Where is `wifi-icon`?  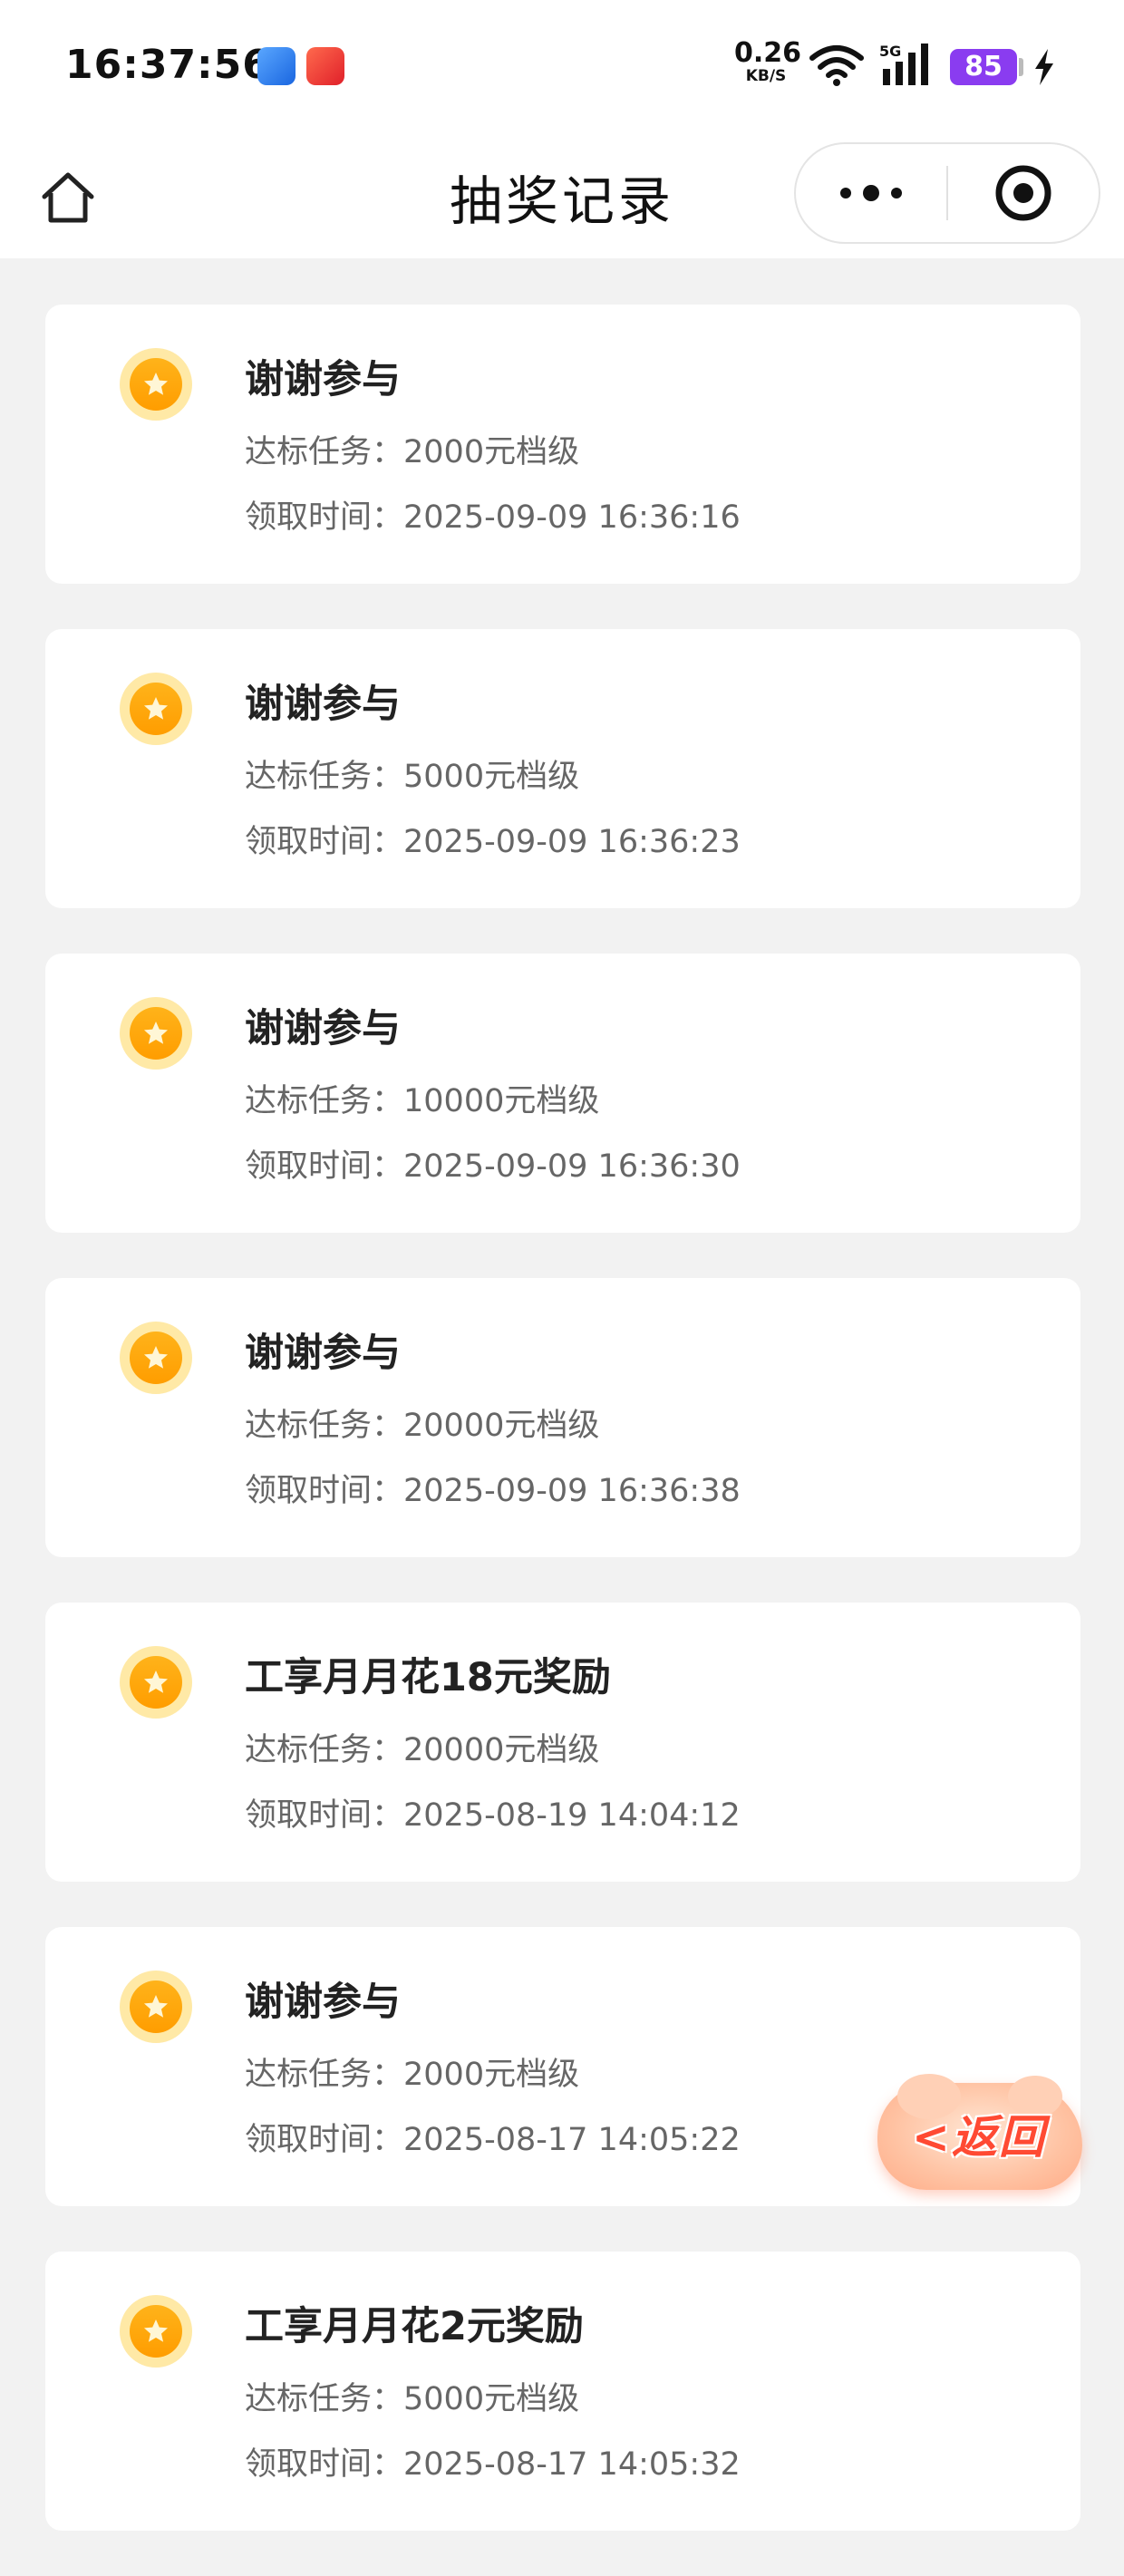 wifi-icon is located at coordinates (837, 65).